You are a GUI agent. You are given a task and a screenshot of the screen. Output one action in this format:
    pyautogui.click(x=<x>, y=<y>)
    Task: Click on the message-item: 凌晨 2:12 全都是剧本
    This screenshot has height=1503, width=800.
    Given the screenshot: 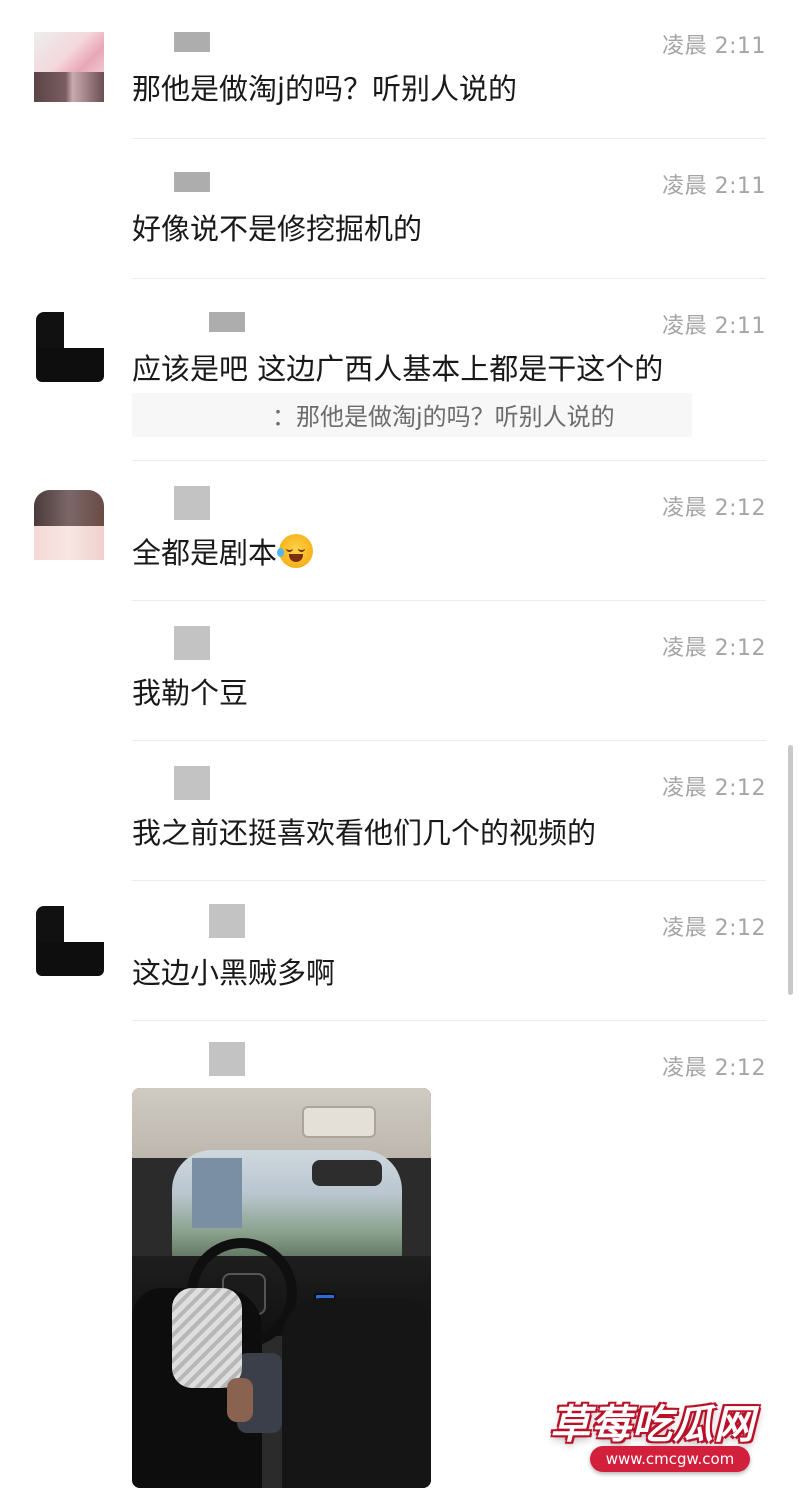 What is the action you would take?
    pyautogui.click(x=400, y=532)
    